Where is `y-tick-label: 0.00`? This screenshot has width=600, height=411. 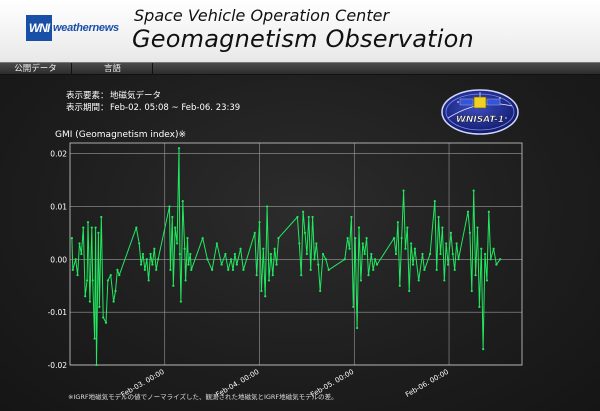 y-tick-label: 0.00 is located at coordinates (58, 259).